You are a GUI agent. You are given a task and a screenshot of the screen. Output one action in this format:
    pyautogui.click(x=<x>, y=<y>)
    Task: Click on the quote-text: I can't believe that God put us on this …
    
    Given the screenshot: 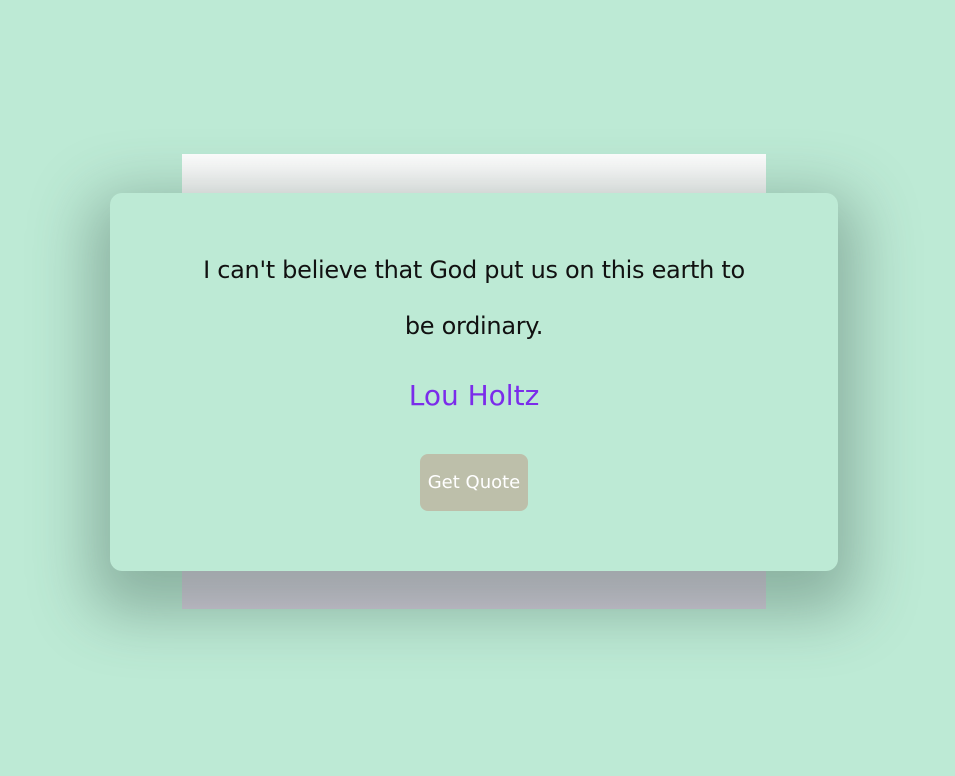 What is the action you would take?
    pyautogui.click(x=474, y=298)
    